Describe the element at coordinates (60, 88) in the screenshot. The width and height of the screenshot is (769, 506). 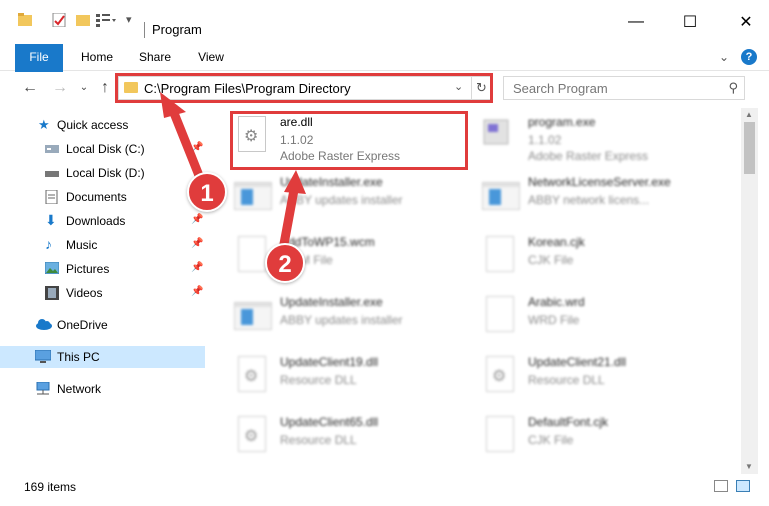
I see `forward-arrow-icon: →` at that location.